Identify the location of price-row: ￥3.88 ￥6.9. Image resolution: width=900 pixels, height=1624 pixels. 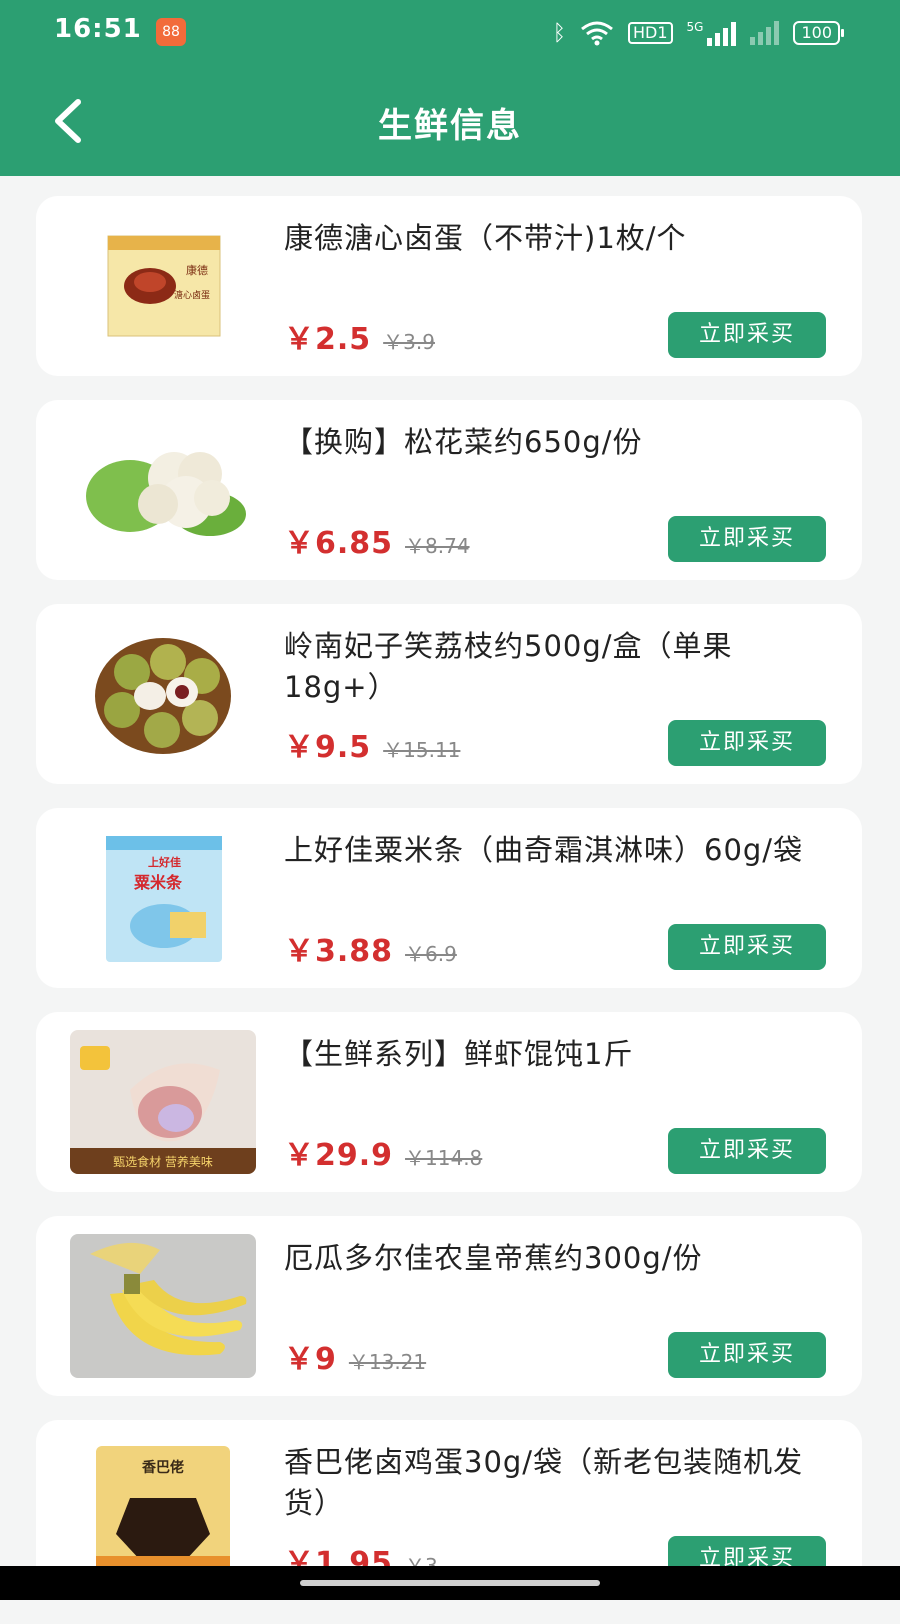
(370, 948).